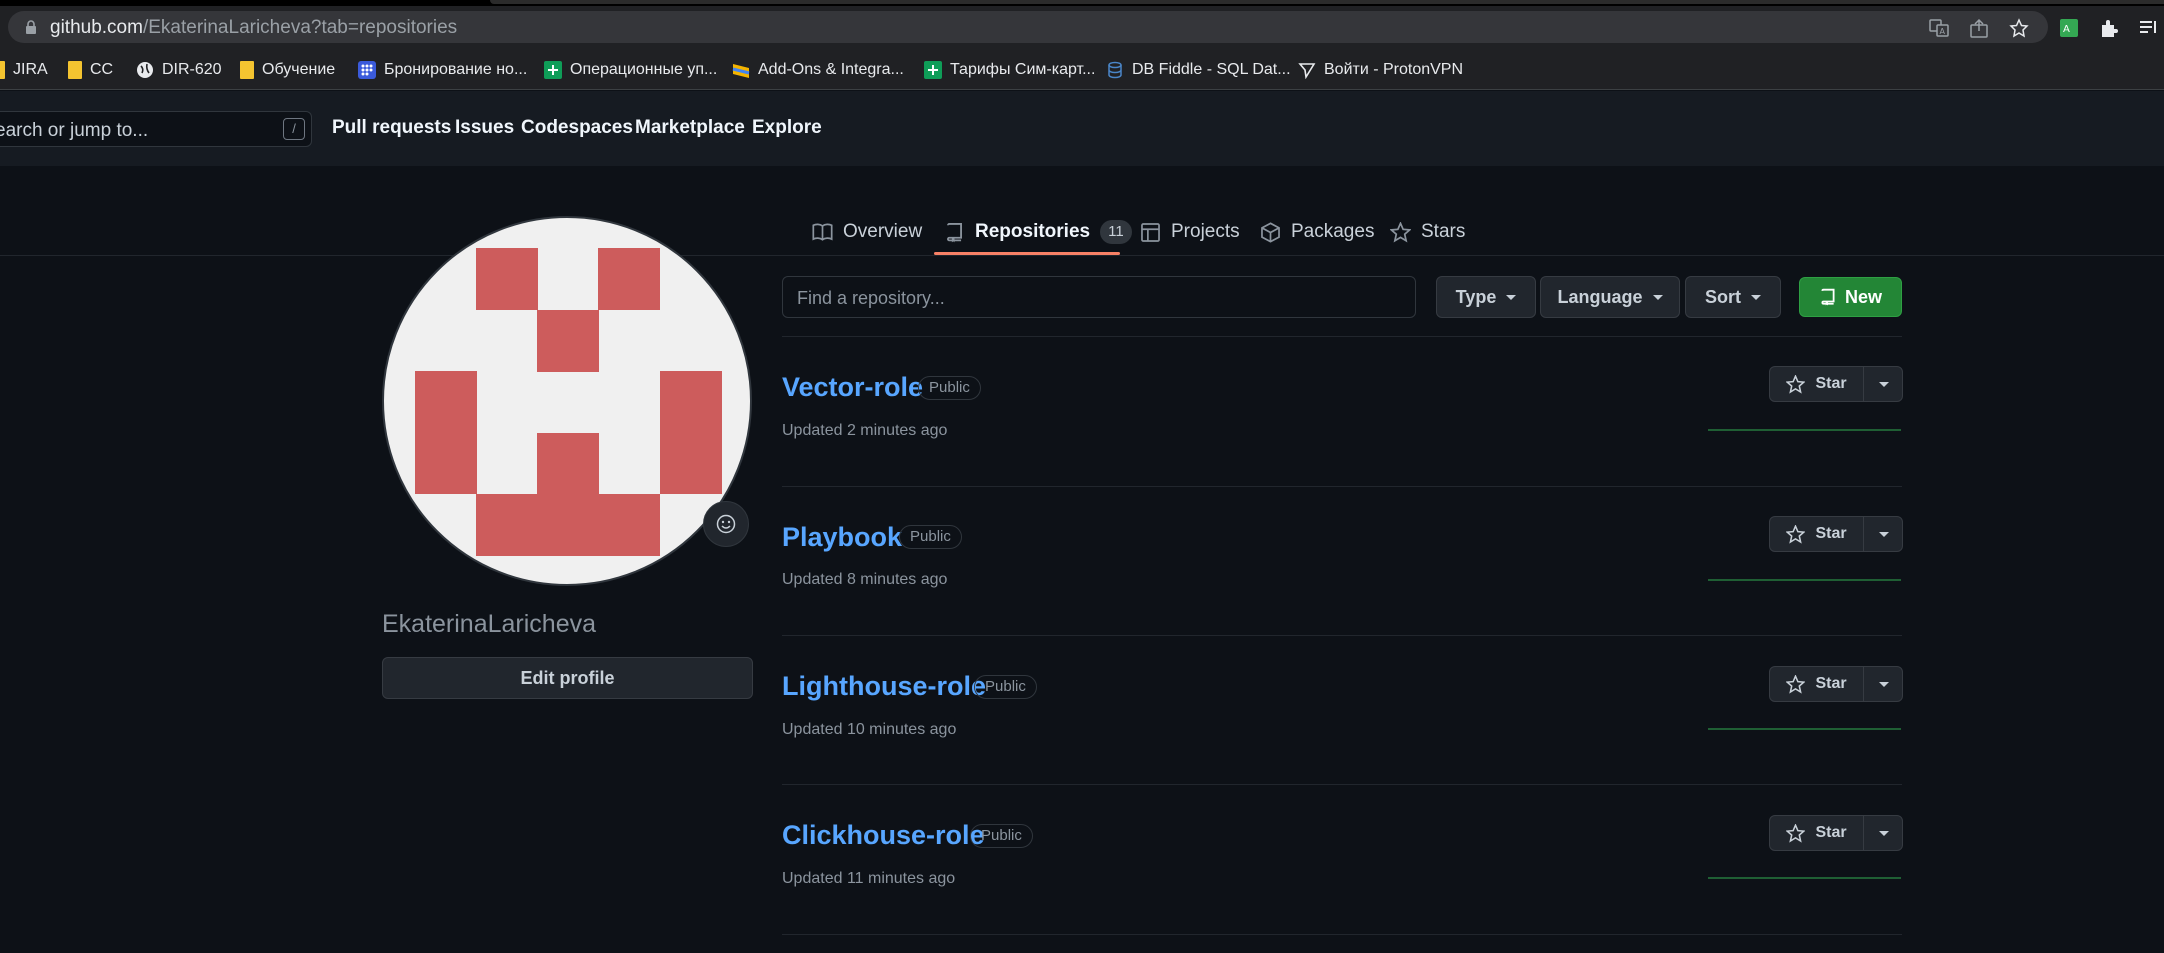 This screenshot has width=2164, height=953. Describe the element at coordinates (1939, 28) in the screenshot. I see `translate-icon: A` at that location.